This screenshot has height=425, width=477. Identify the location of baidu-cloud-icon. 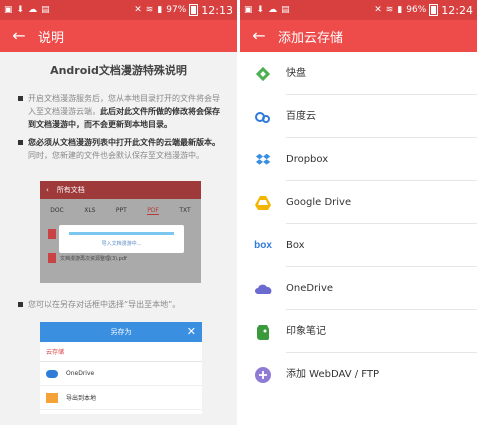
(263, 117).